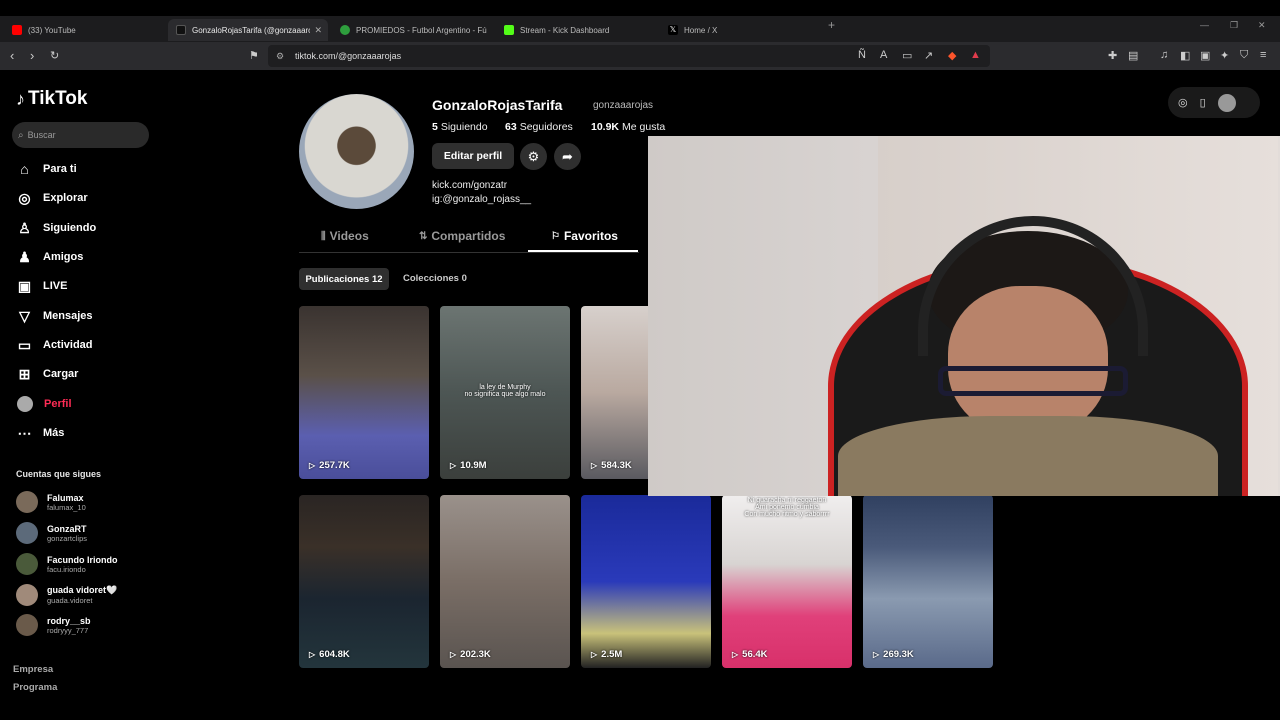 This screenshot has width=1280, height=720. What do you see at coordinates (84, 30) in the screenshot?
I see `tab-youtube: (33) YouTube` at bounding box center [84, 30].